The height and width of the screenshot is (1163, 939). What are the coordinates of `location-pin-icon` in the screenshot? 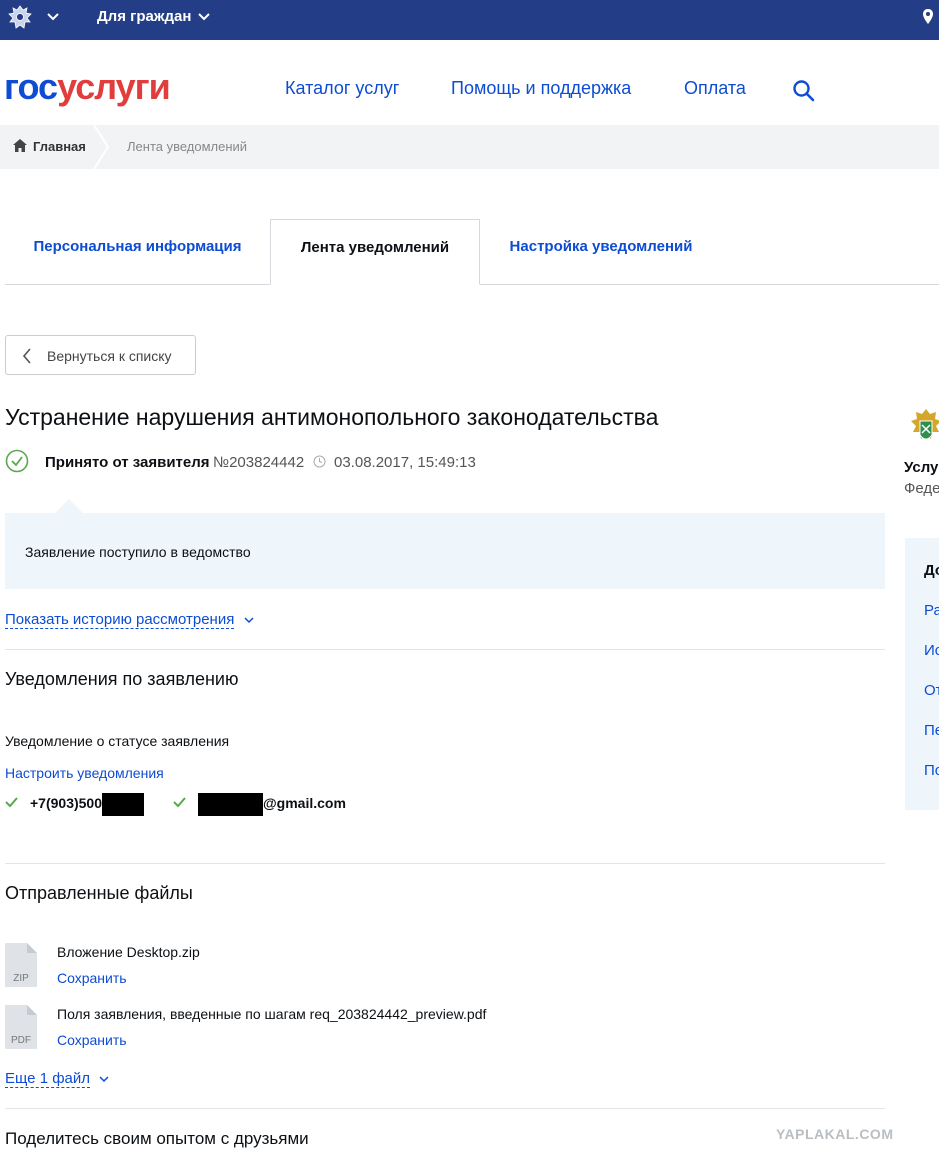 It's located at (928, 19).